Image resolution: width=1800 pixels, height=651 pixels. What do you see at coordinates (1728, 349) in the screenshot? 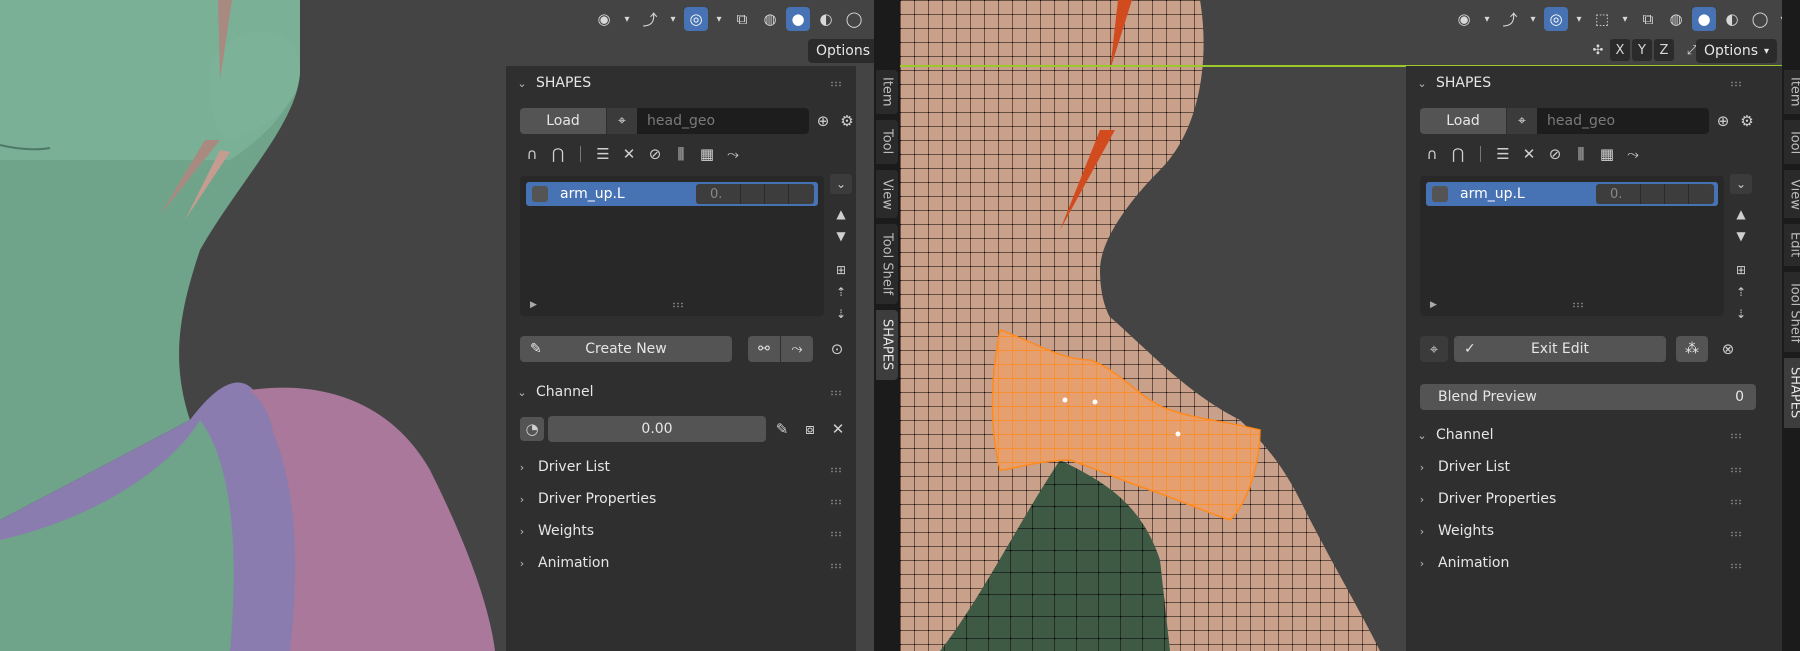
I see `cancel-circle-icon: ⊗` at bounding box center [1728, 349].